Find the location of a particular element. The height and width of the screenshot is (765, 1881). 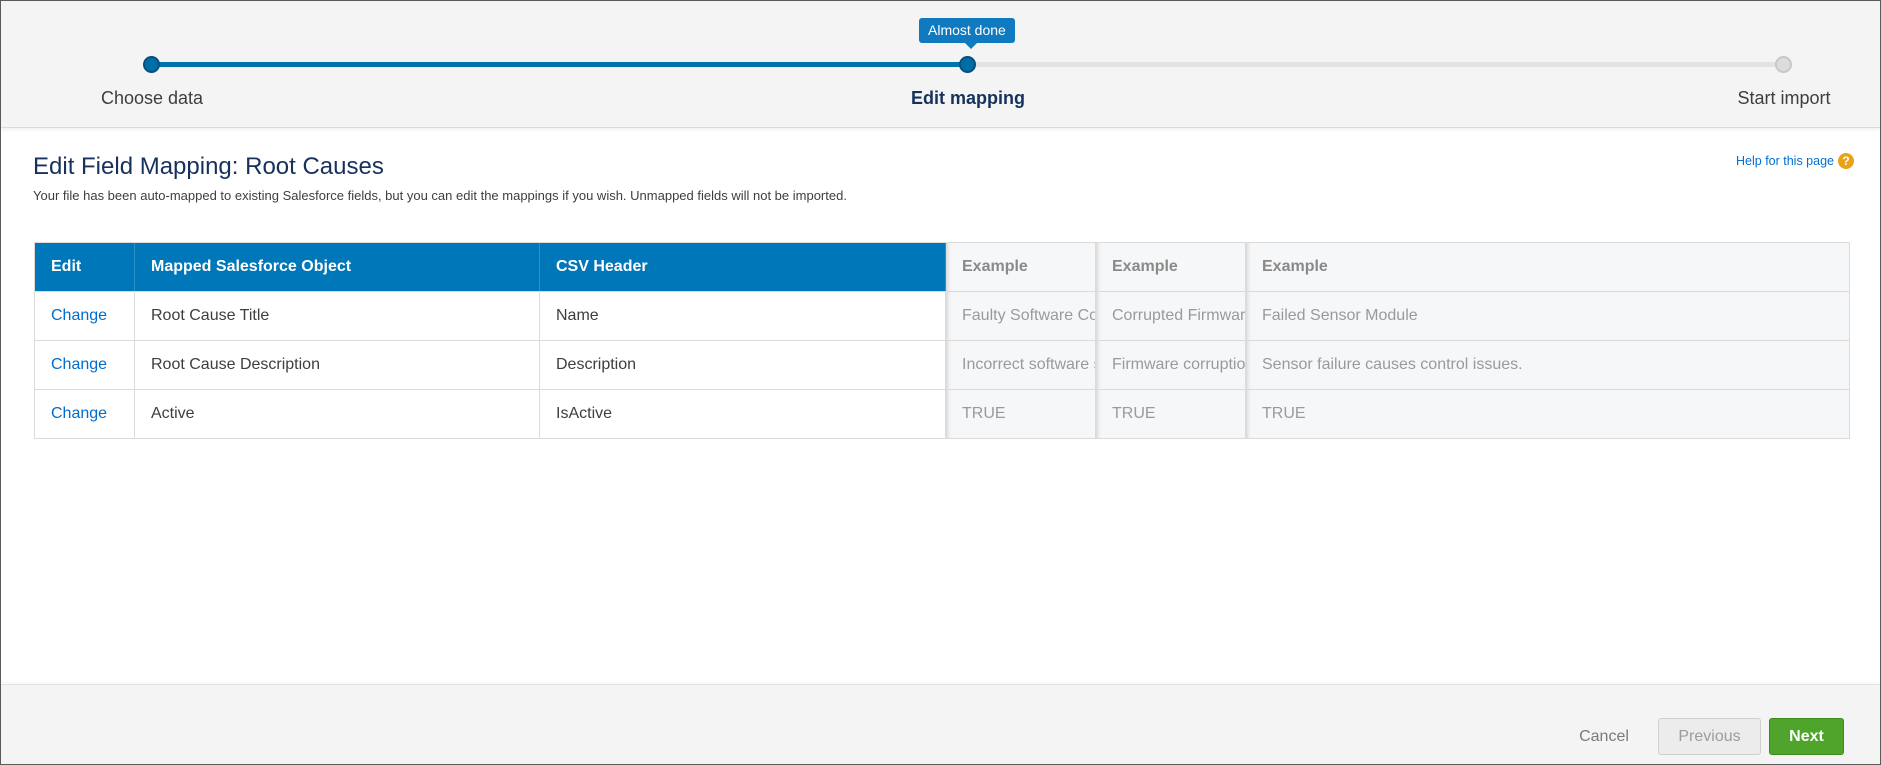

example-cell: Incorrect software s is located at coordinates (1021, 365).